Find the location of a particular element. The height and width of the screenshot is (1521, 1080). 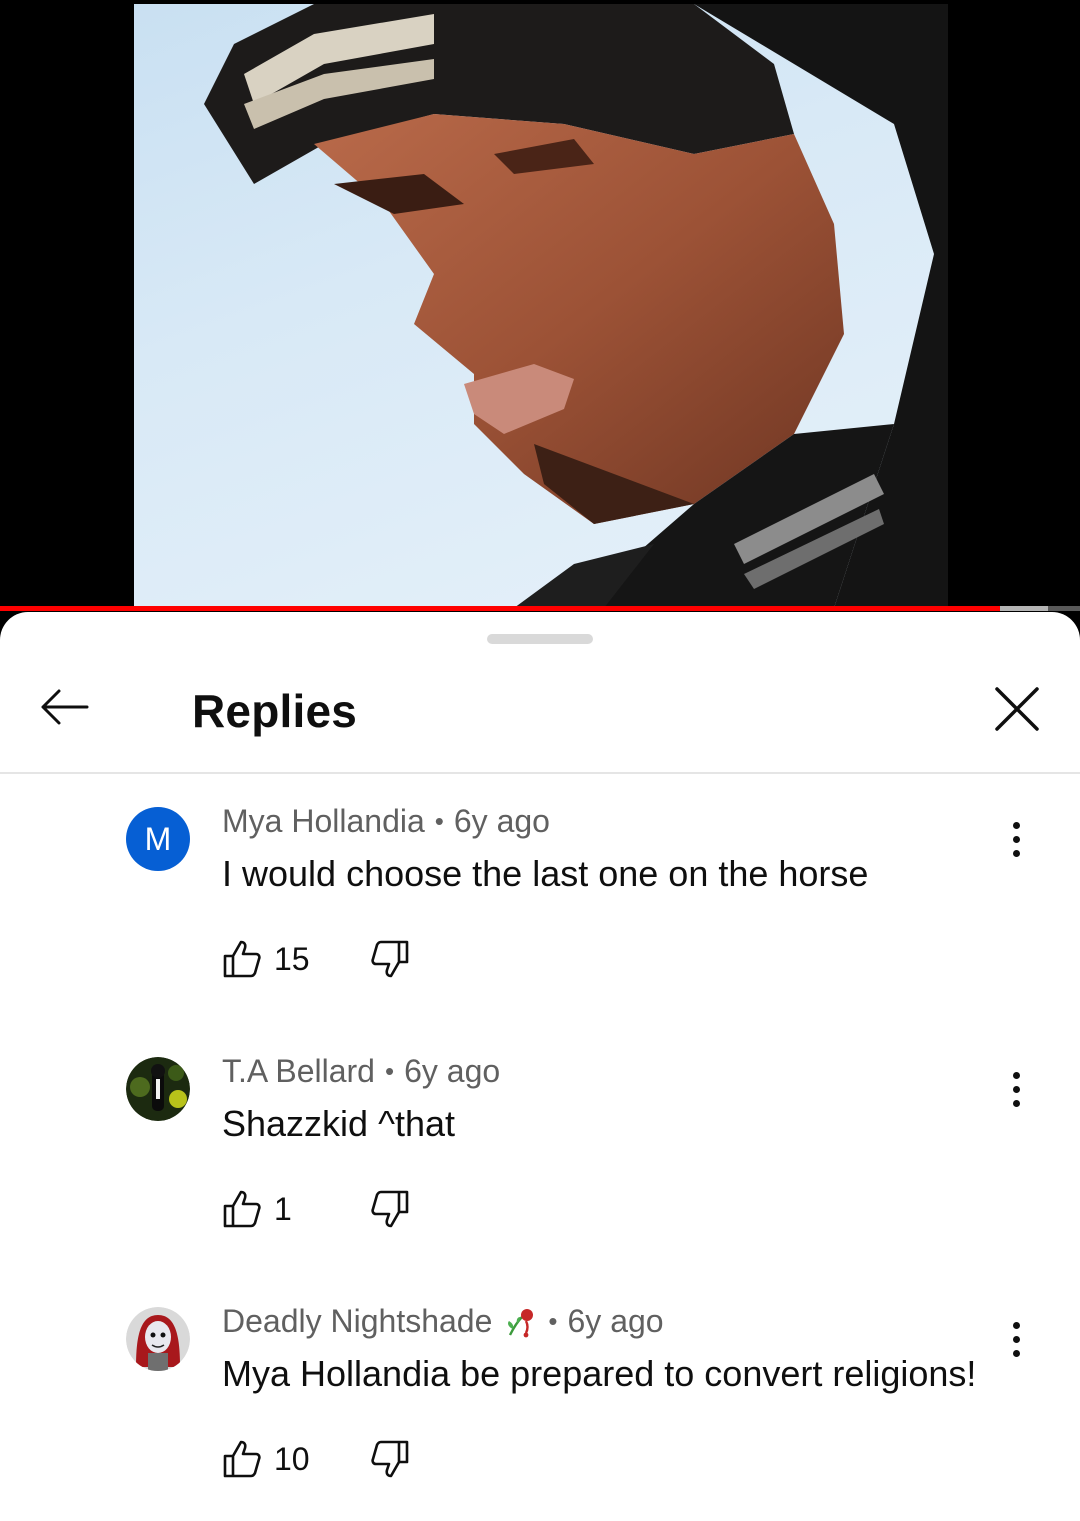

reply-meta: Mya Hollandia • 6y ago is located at coordinates (386, 821).